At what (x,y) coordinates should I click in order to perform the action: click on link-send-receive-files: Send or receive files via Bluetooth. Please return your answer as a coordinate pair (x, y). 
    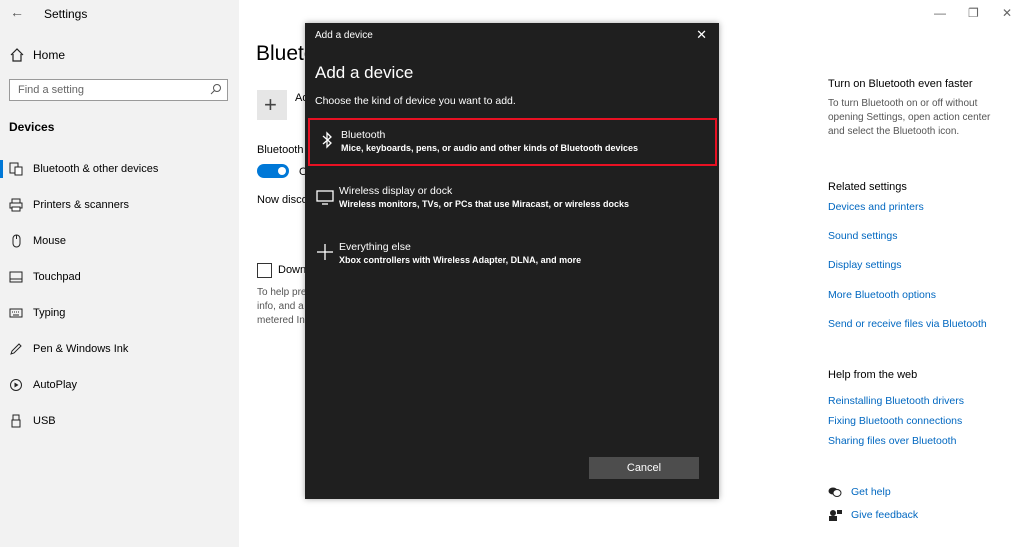
    Looking at the image, I should click on (907, 324).